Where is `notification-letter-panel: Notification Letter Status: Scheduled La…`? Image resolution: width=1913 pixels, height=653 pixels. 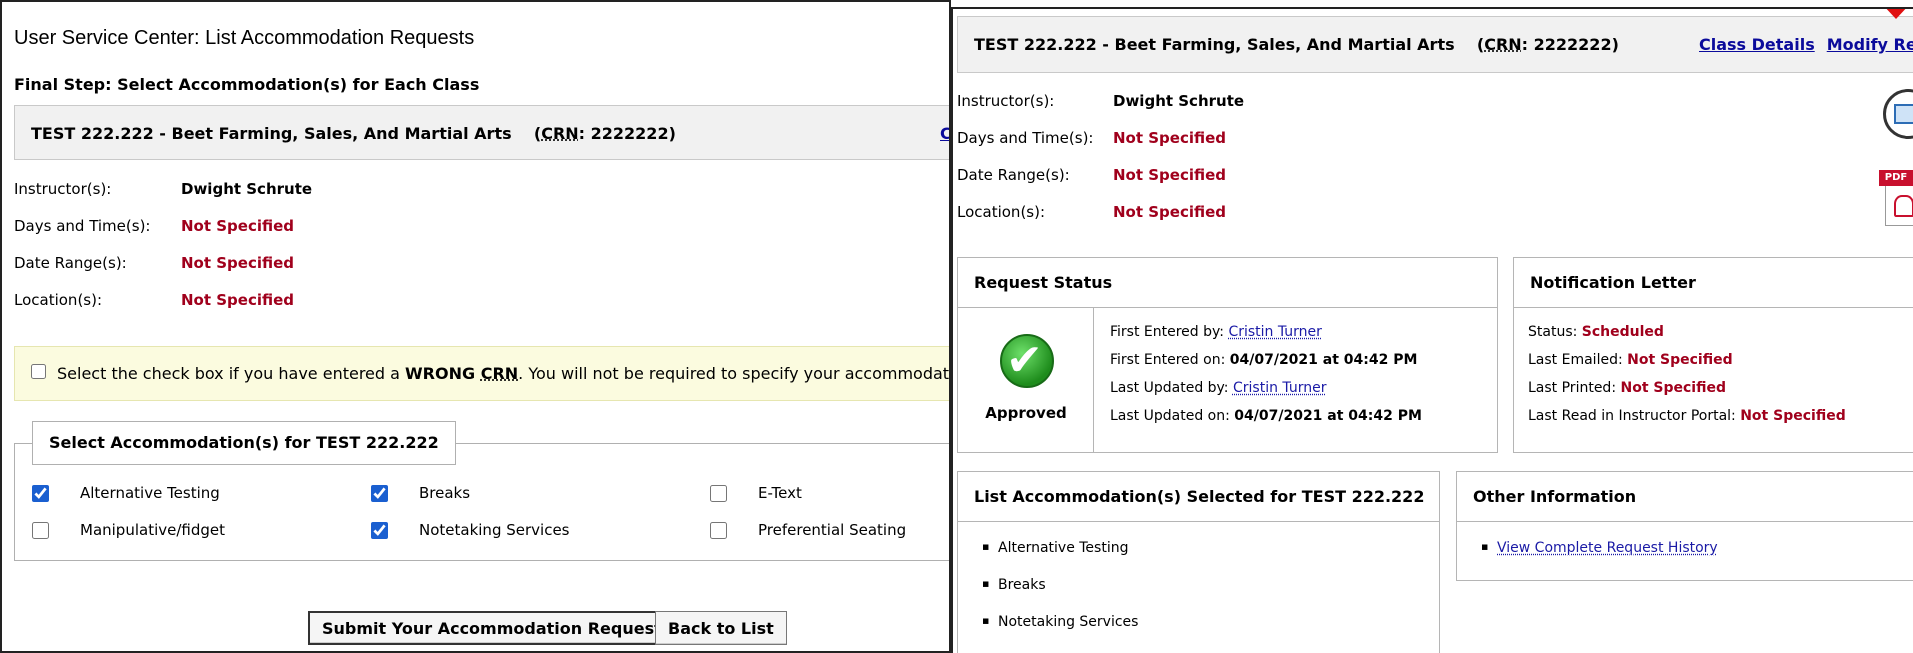 notification-letter-panel: Notification Letter Status: Scheduled La… is located at coordinates (1713, 355).